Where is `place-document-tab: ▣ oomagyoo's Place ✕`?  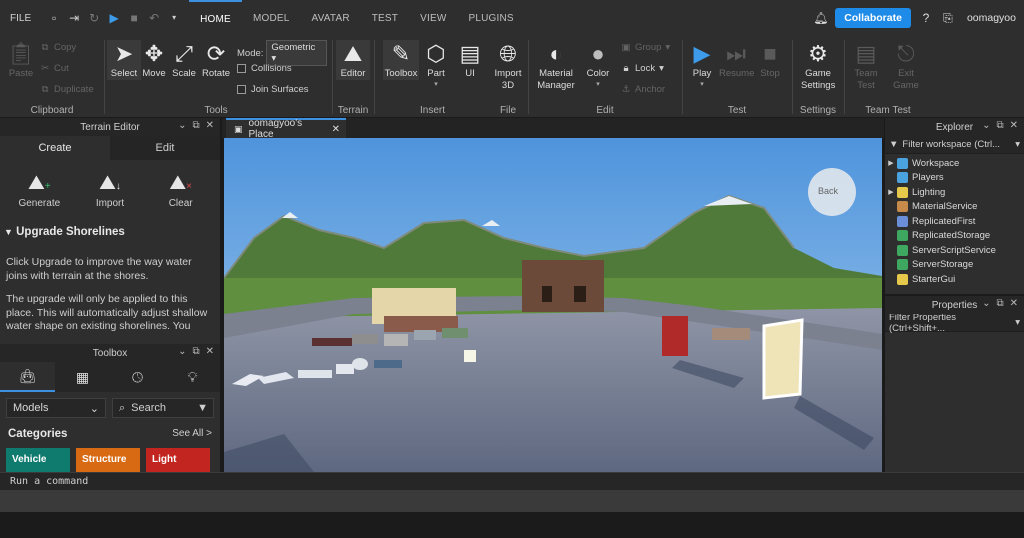
place-document-tab: ▣ oomagyoo's Place ✕ is located at coordinates (286, 129).